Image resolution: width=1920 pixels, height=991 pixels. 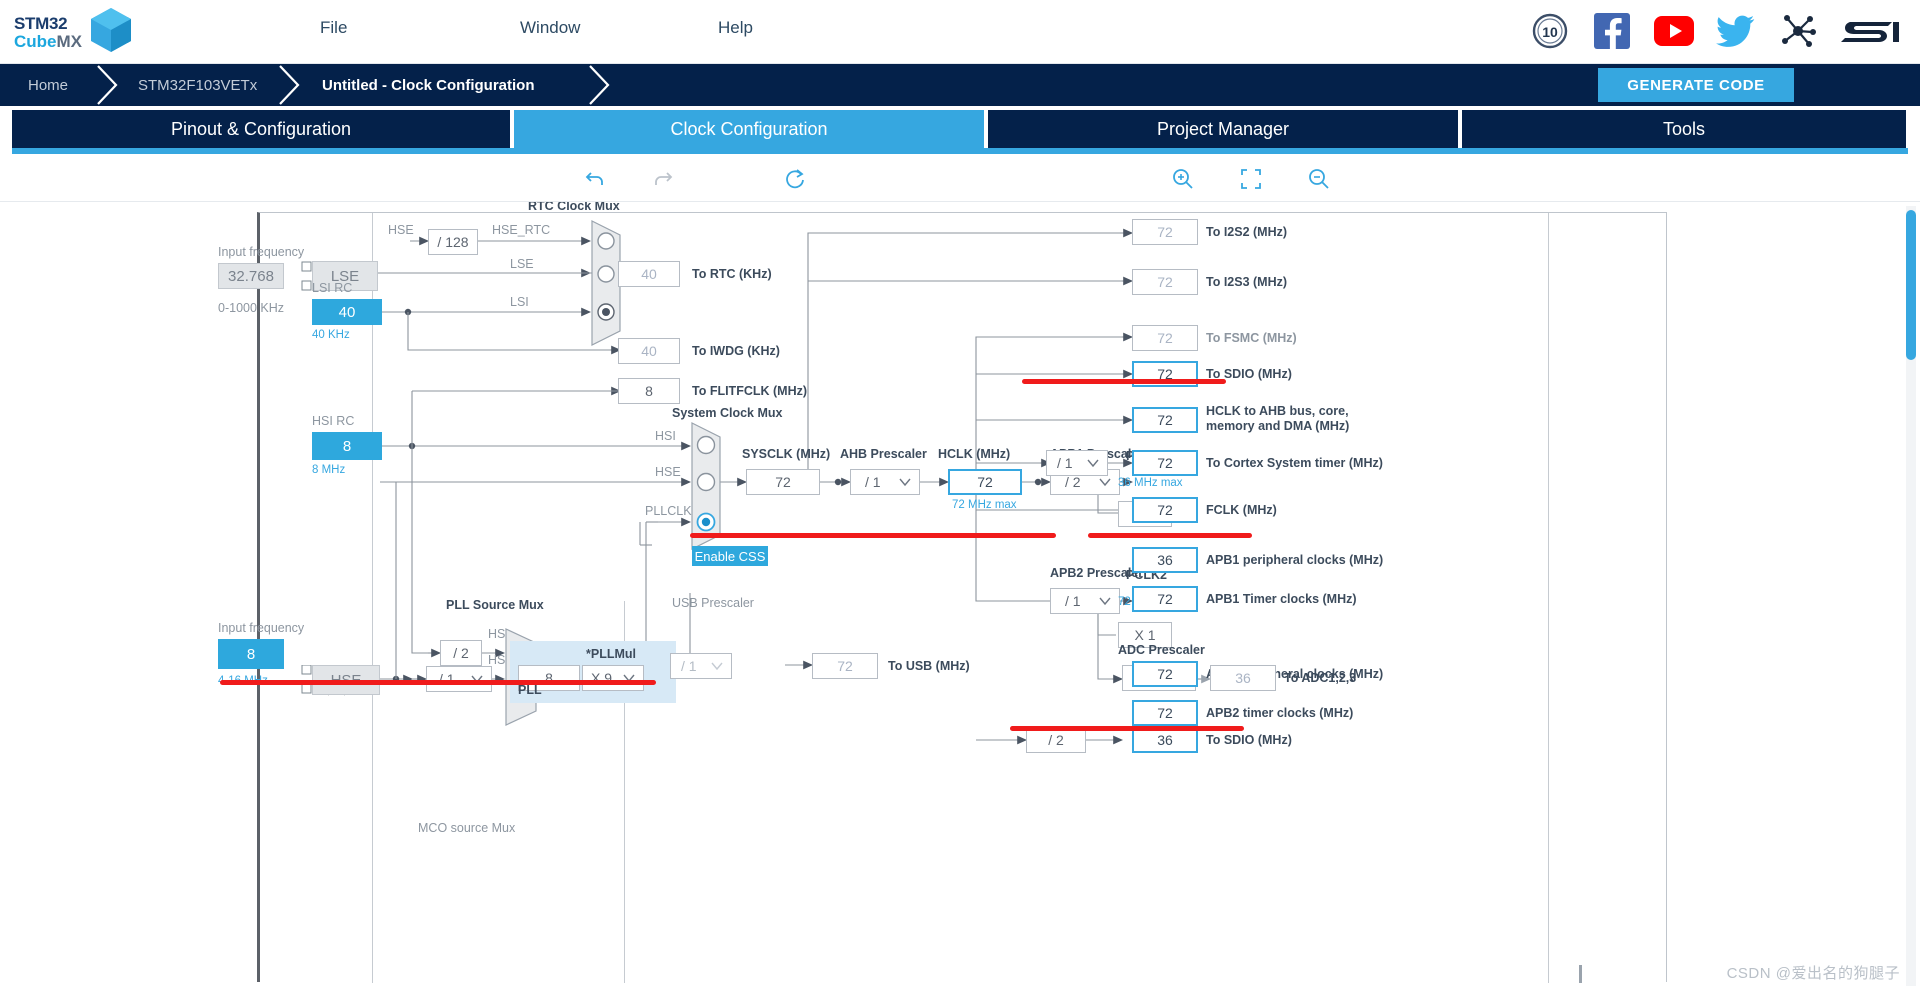 What do you see at coordinates (1247, 232) in the screenshot?
I see `to-i2s2-label: To I2S2 (MHz)` at bounding box center [1247, 232].